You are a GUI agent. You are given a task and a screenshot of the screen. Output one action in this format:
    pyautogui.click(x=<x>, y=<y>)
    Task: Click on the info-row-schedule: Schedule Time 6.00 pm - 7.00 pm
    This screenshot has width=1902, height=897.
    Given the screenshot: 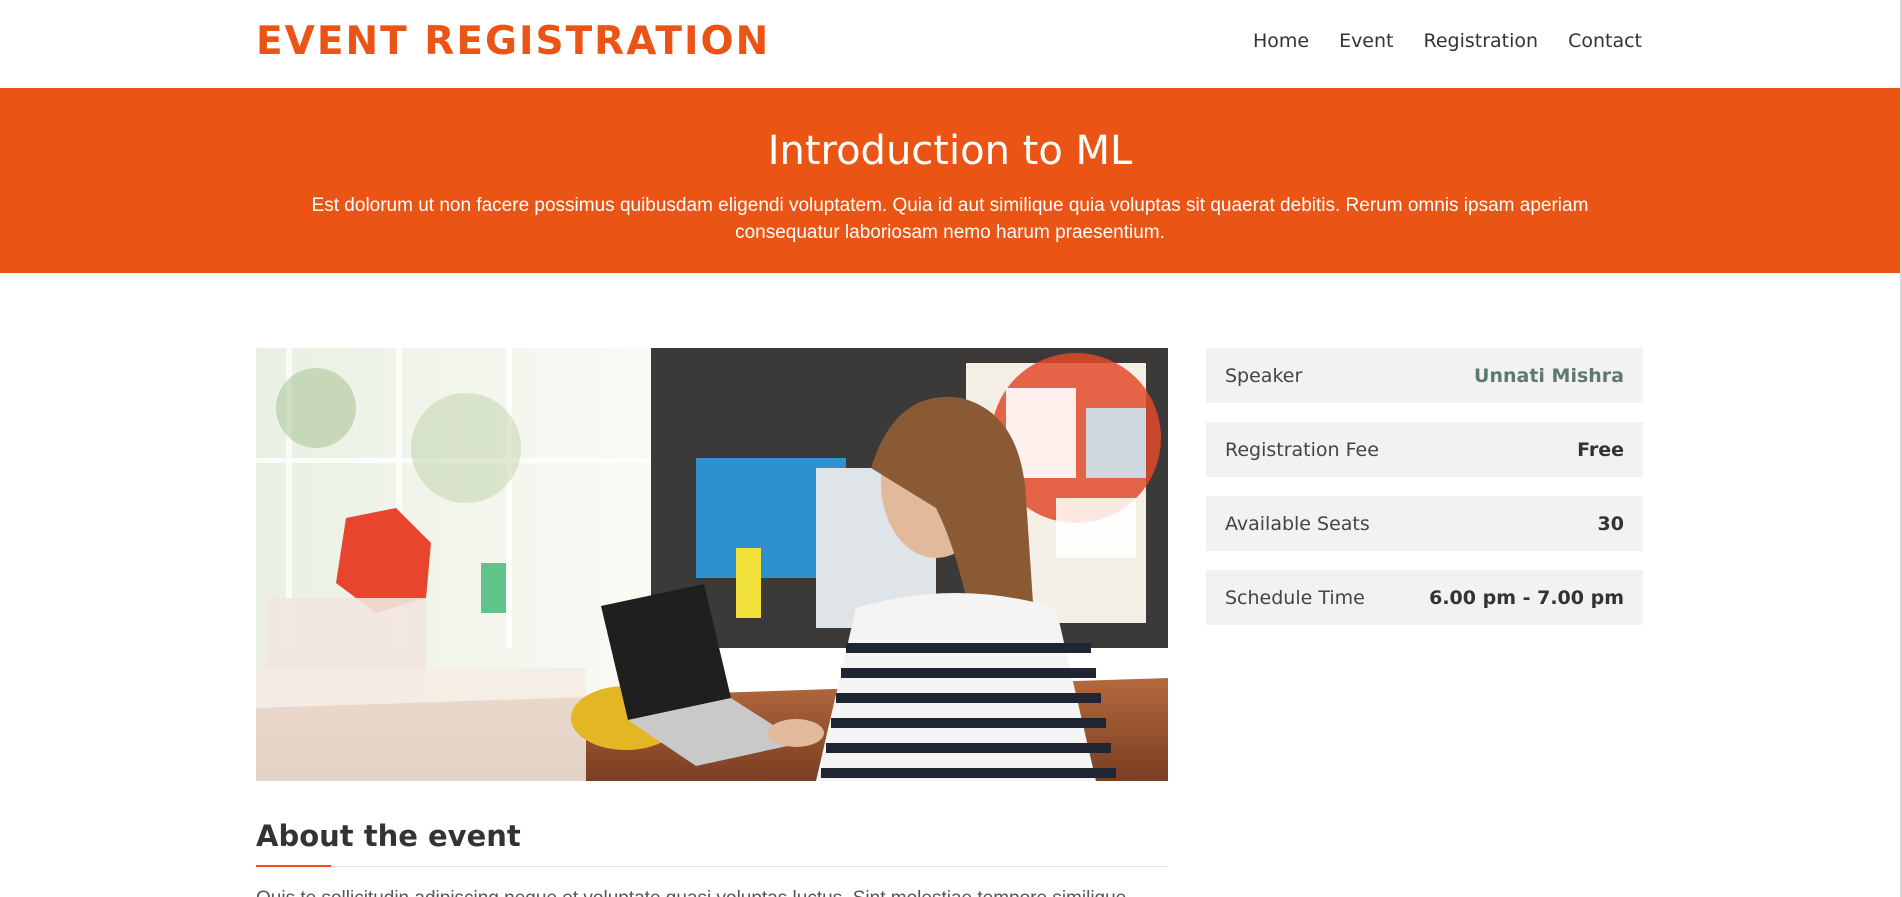 What is the action you would take?
    pyautogui.click(x=1424, y=597)
    